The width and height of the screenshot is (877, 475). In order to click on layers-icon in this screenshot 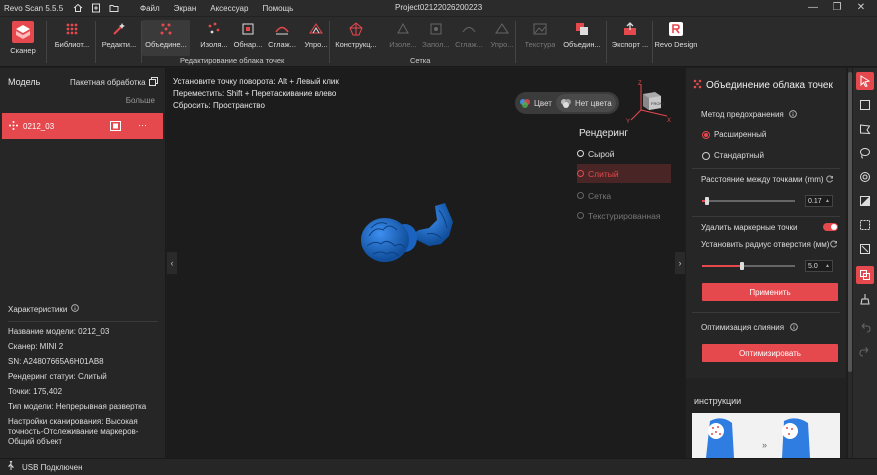, I will do `click(865, 275)`.